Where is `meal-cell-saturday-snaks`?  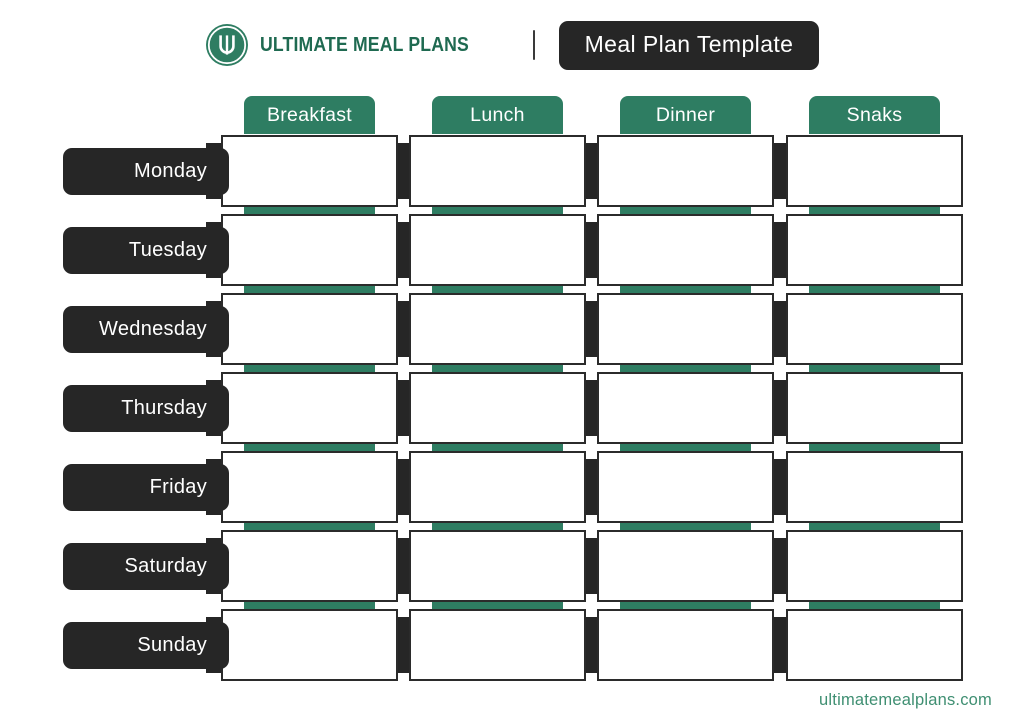 meal-cell-saturday-snaks is located at coordinates (874, 566).